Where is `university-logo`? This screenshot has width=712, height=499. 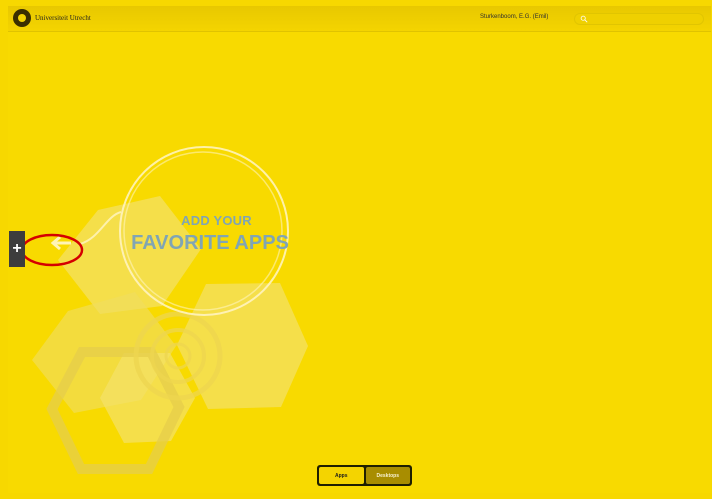 university-logo is located at coordinates (22, 18).